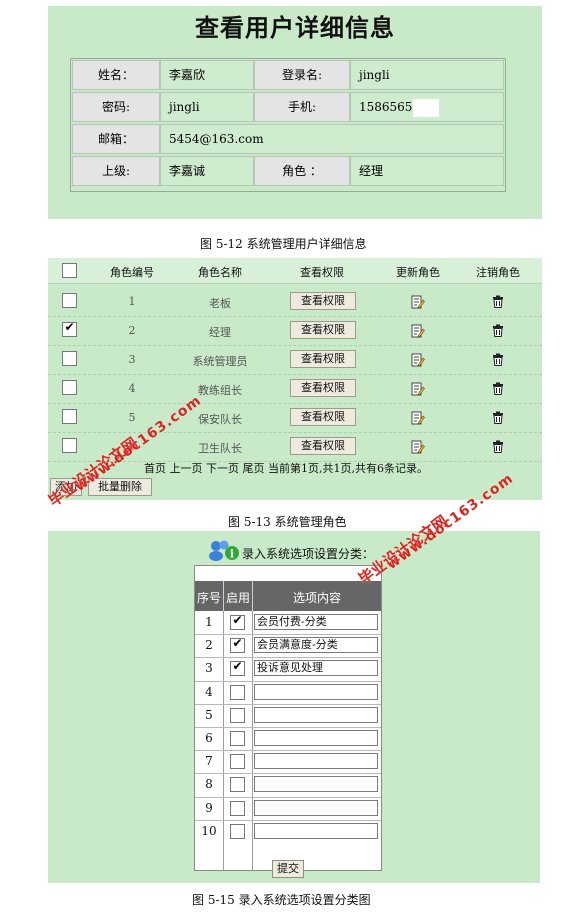 This screenshot has width=582, height=924. Describe the element at coordinates (209, 738) in the screenshot. I see `option-index: 6` at that location.